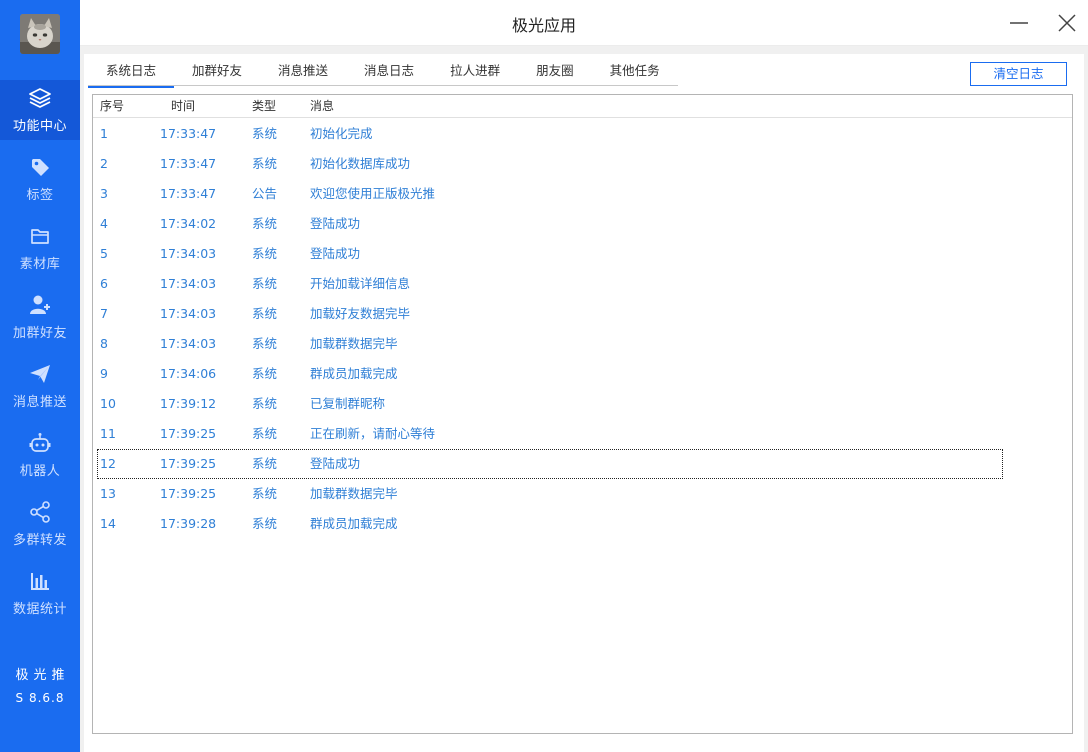 The width and height of the screenshot is (1088, 752). I want to click on row-number: 11, so click(108, 433).